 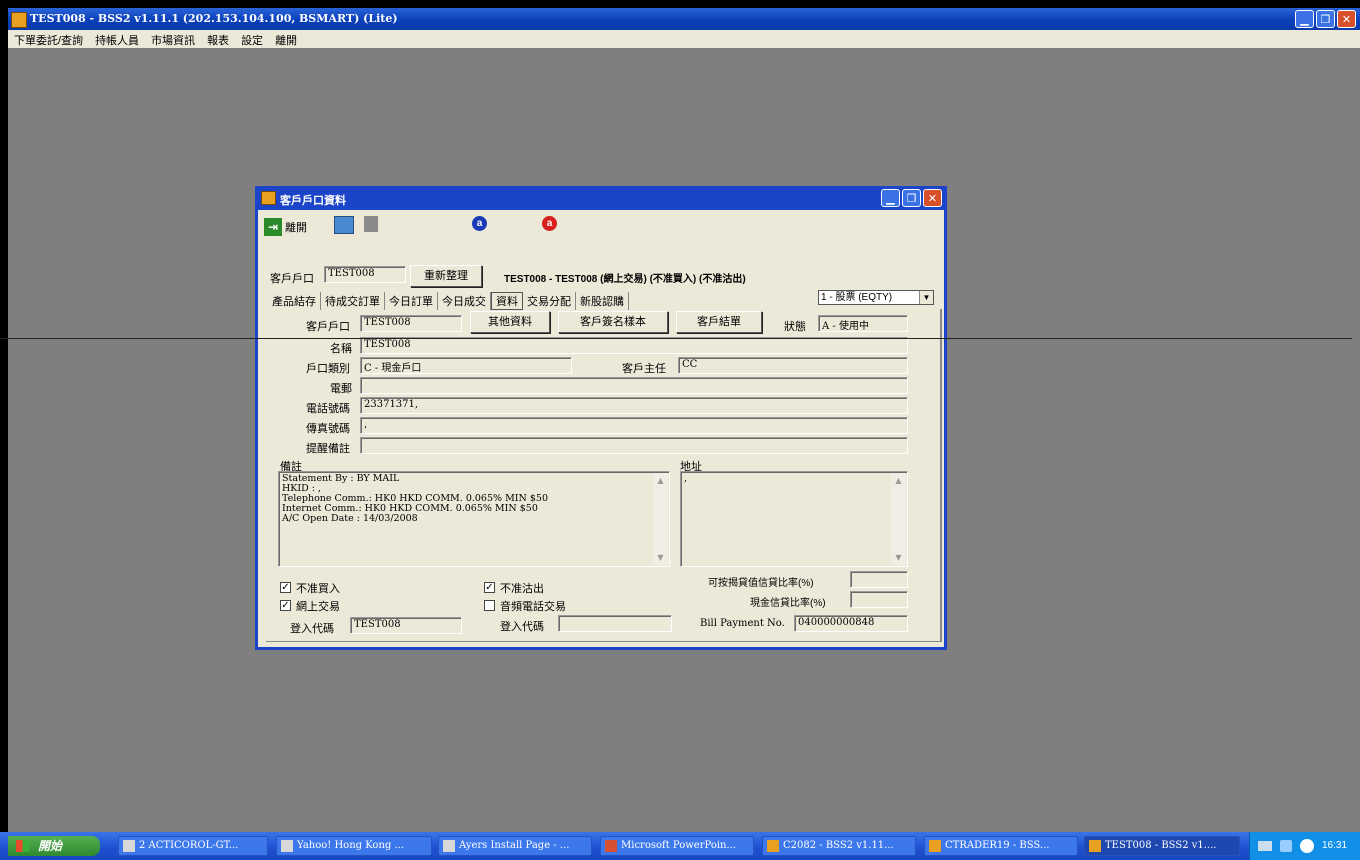 What do you see at coordinates (634, 405) in the screenshot?
I see `phone-field: 23371371,` at bounding box center [634, 405].